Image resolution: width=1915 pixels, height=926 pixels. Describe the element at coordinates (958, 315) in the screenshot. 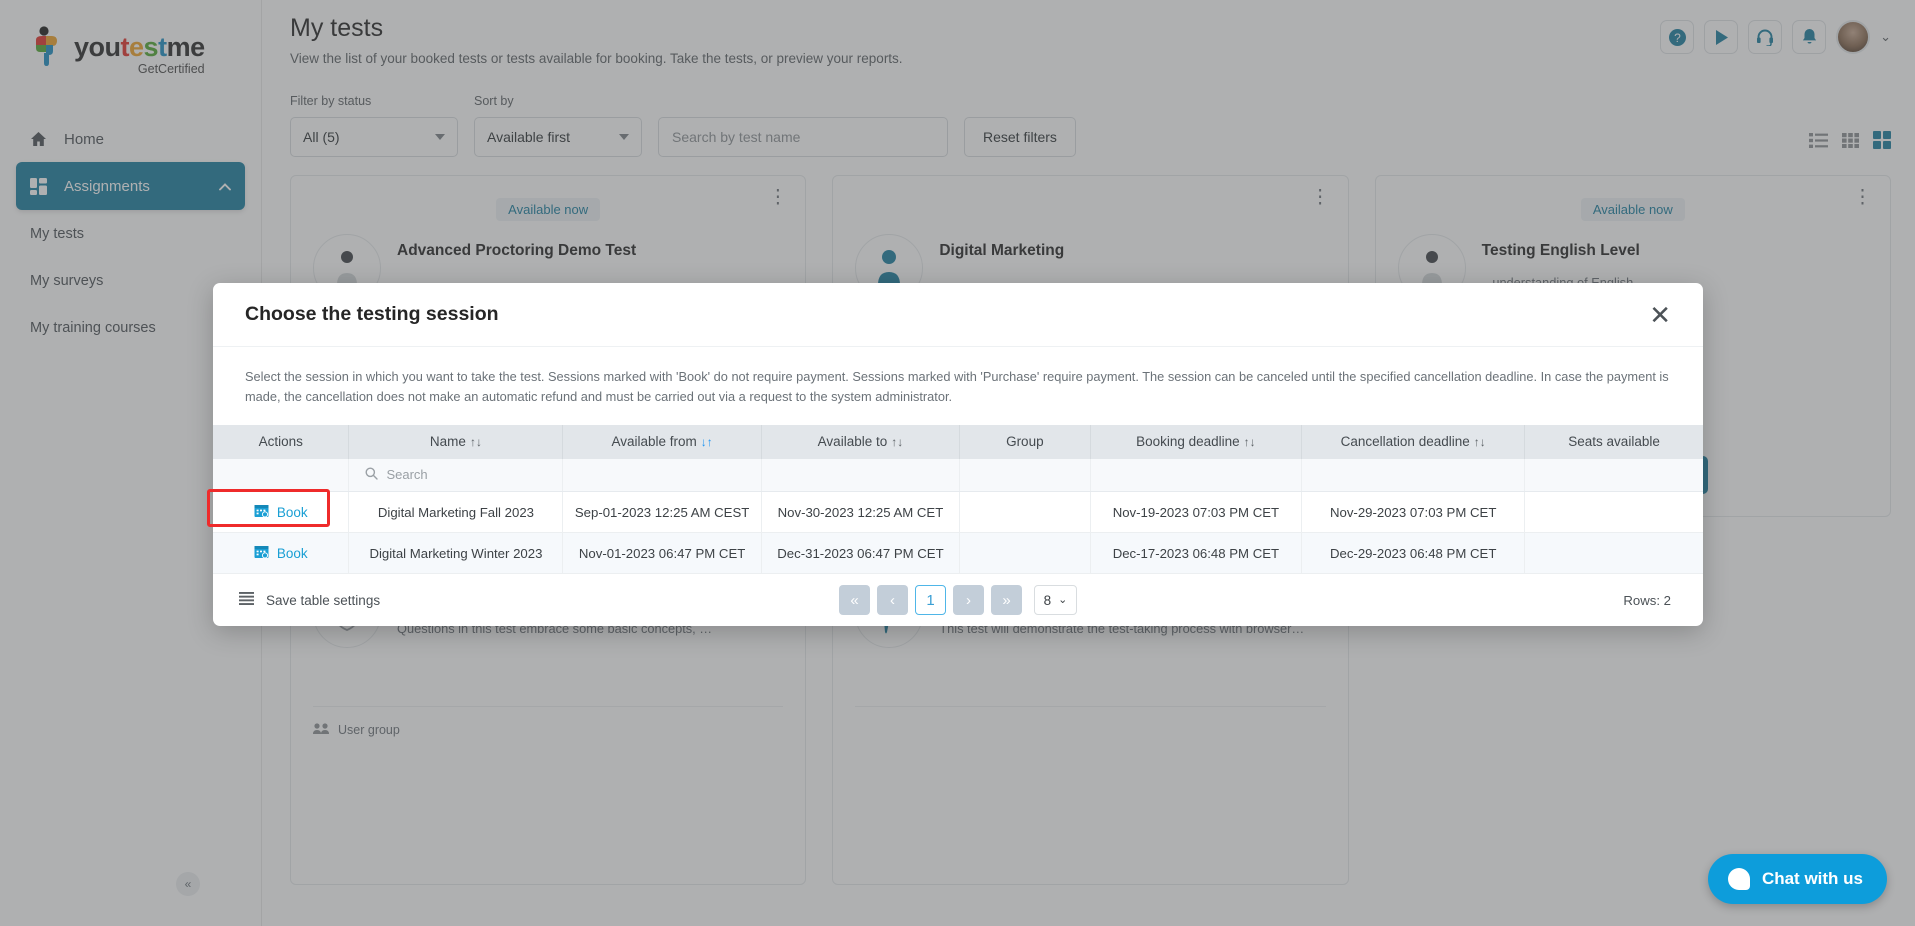

I see `modal-header: Choose the testing session ✕` at that location.